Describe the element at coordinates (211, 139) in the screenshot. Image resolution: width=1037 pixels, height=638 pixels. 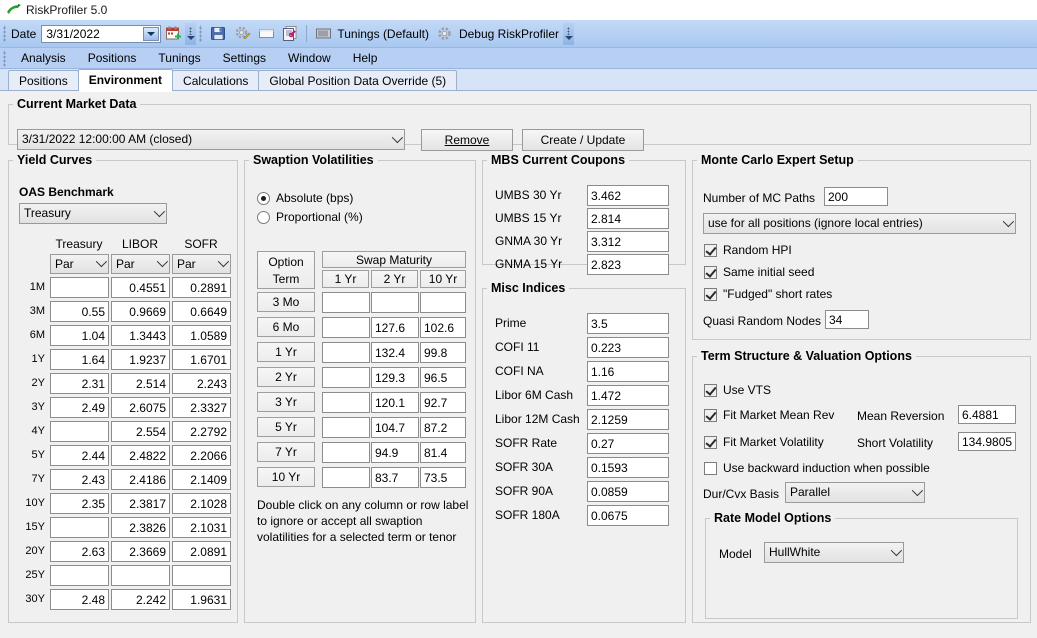
I see `market-date-combobox: 3/31/2022 12:00:00 AM (closed)` at that location.